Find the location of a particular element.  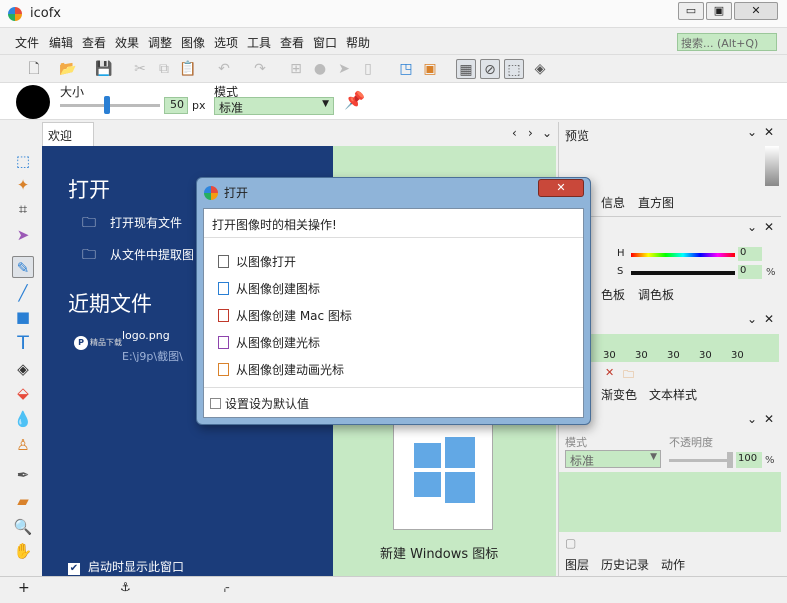

move-icon: ➤ is located at coordinates (23, 235).